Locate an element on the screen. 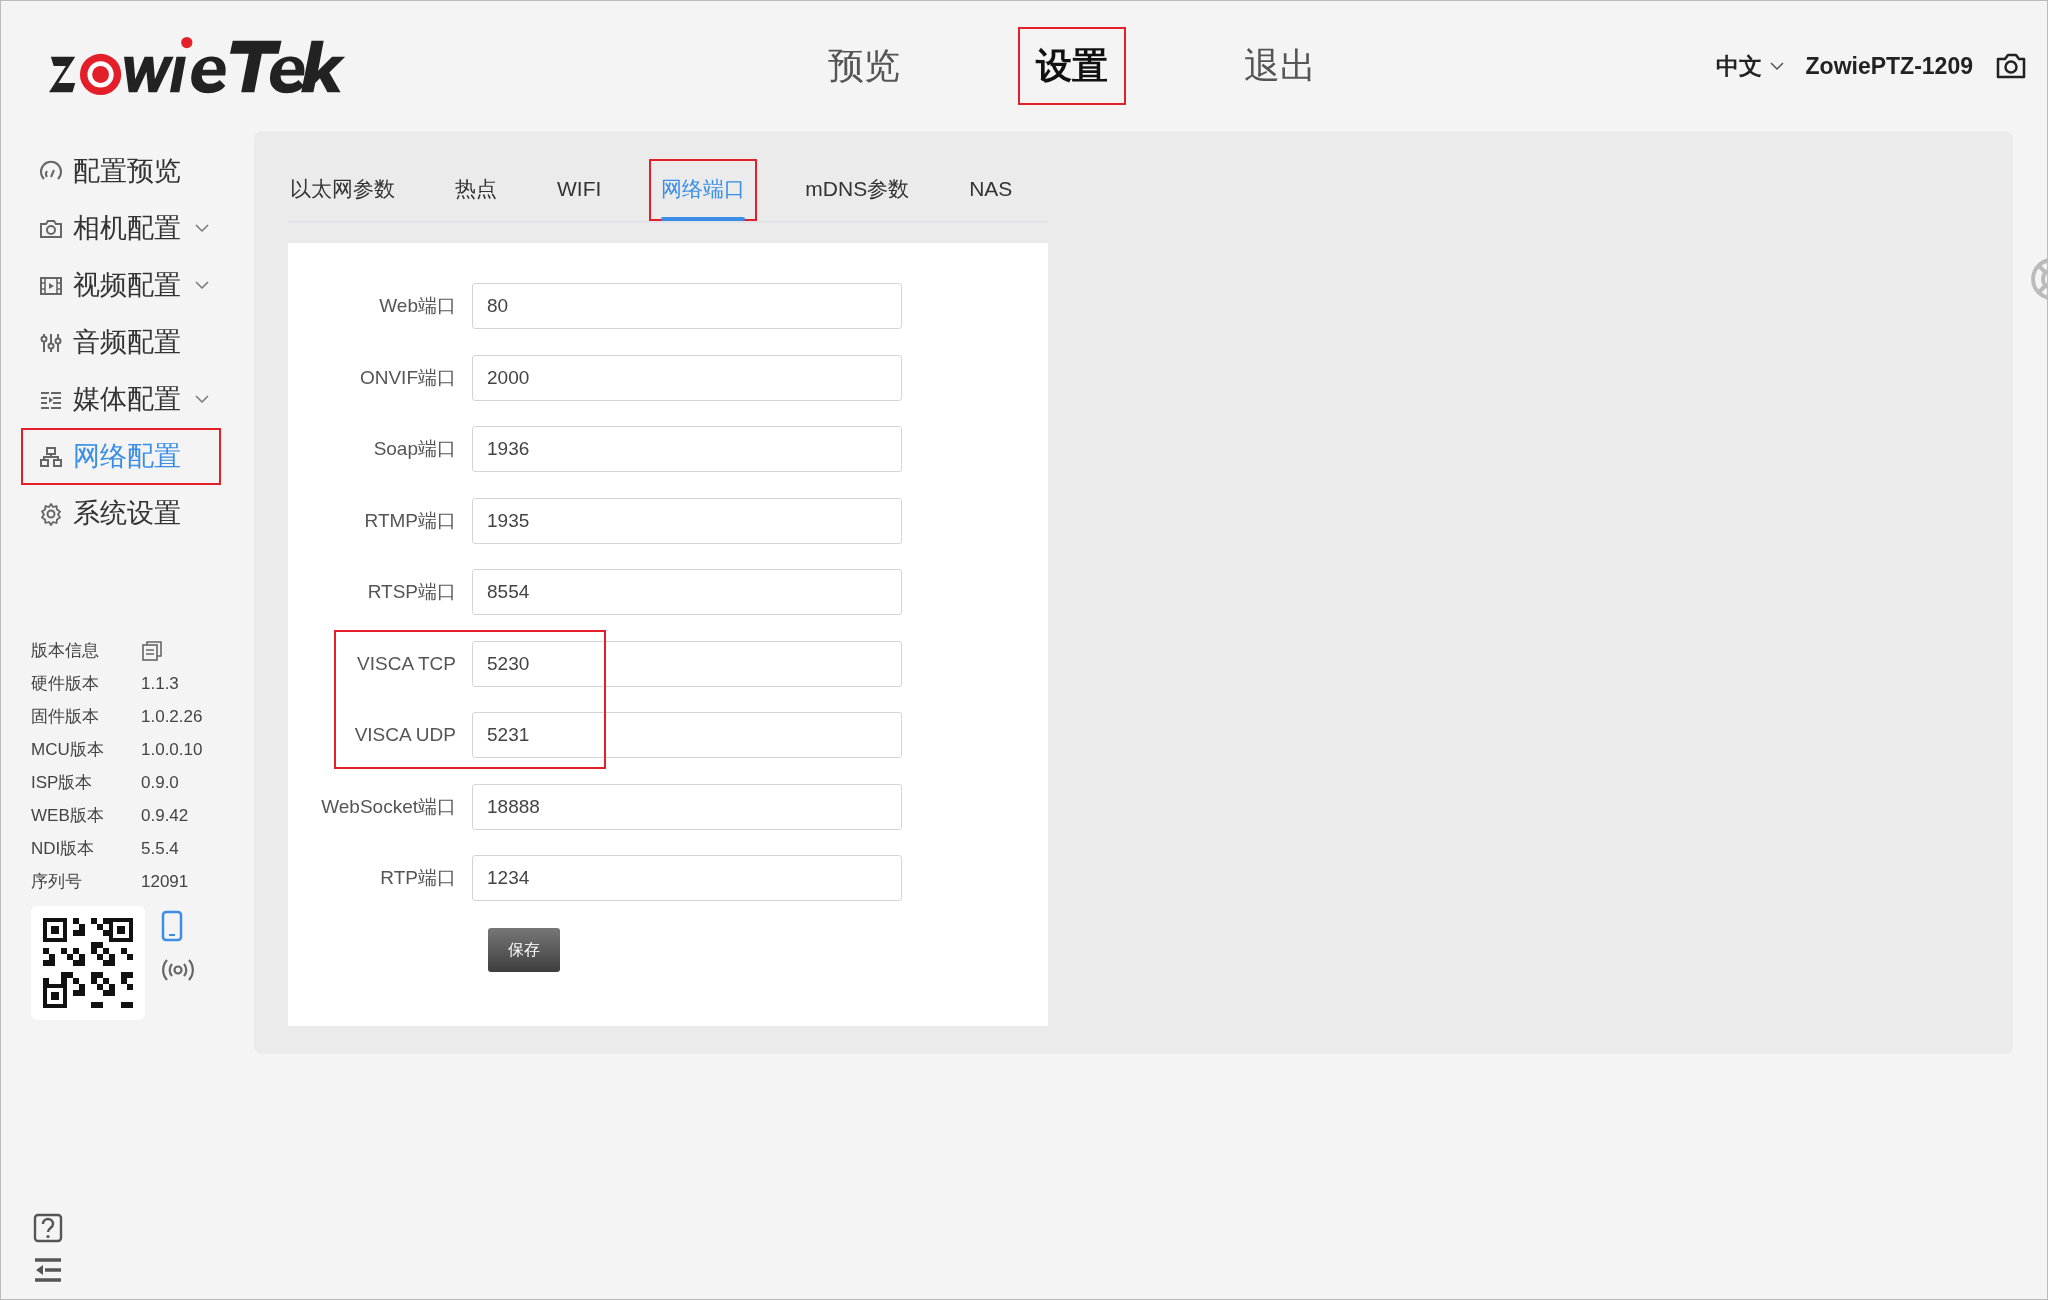 Image resolution: width=2048 pixels, height=1300 pixels. tab: NAS is located at coordinates (991, 190).